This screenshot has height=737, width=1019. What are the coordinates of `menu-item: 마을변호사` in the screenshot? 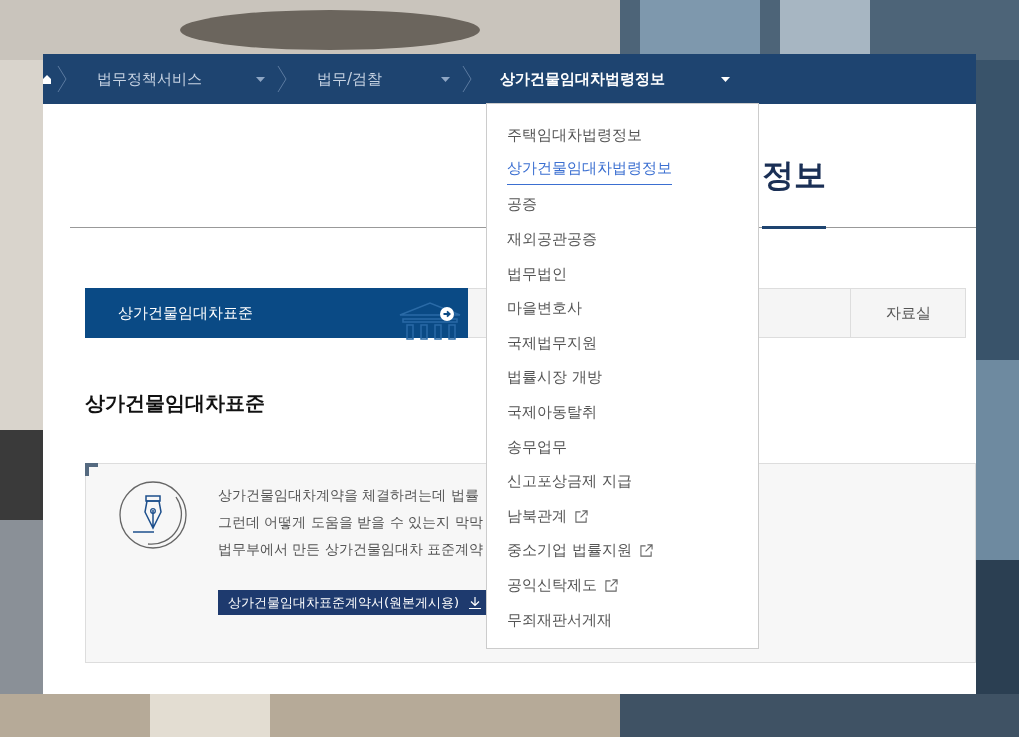 It's located at (544, 308).